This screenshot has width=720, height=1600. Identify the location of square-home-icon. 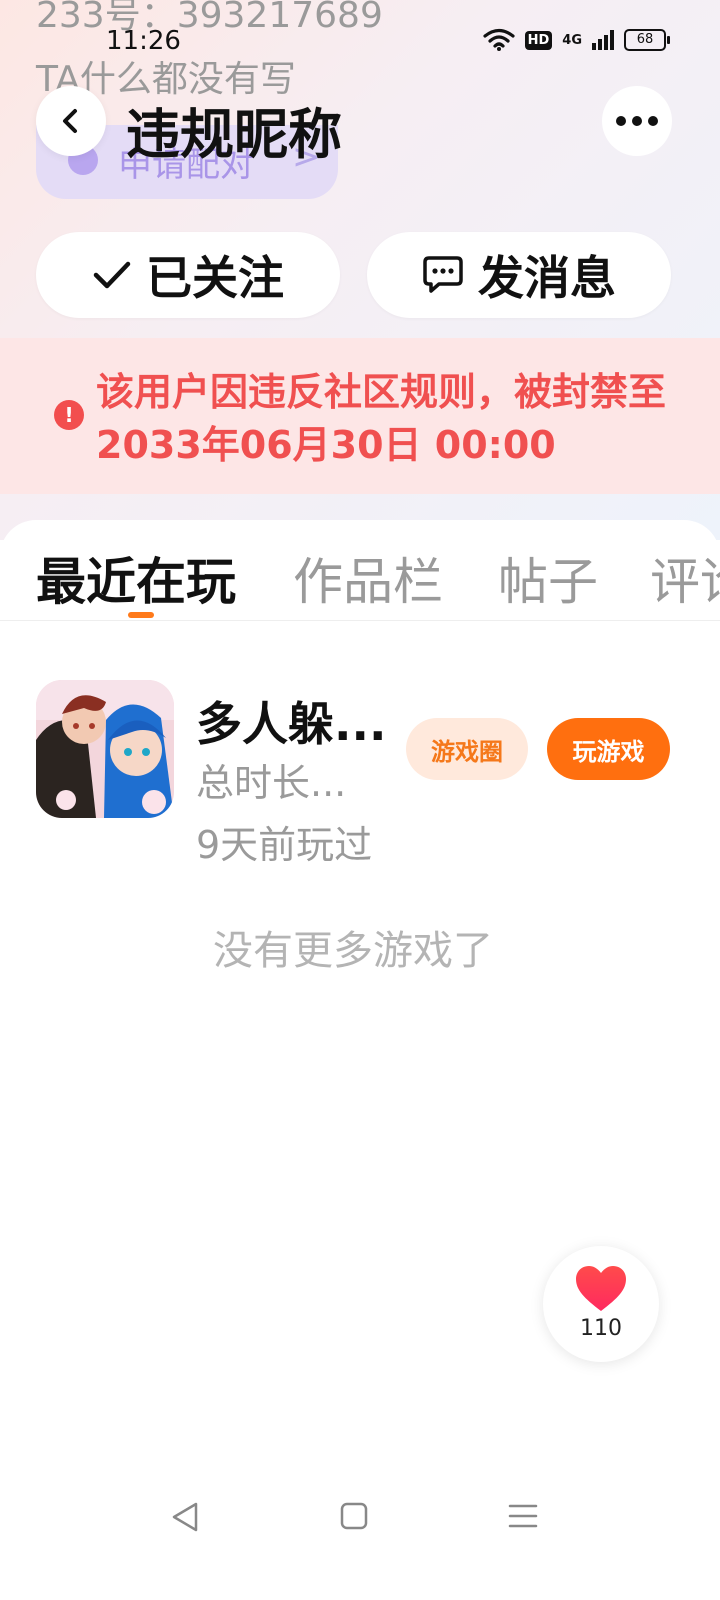
(354, 1516).